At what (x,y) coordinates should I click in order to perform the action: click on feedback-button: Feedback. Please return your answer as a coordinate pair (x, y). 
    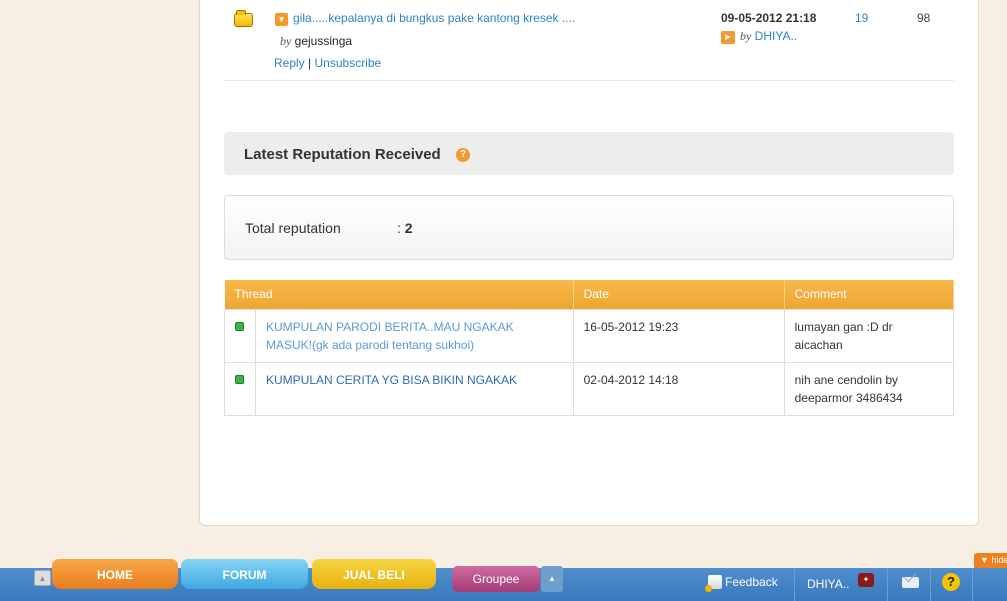
    Looking at the image, I should click on (741, 583).